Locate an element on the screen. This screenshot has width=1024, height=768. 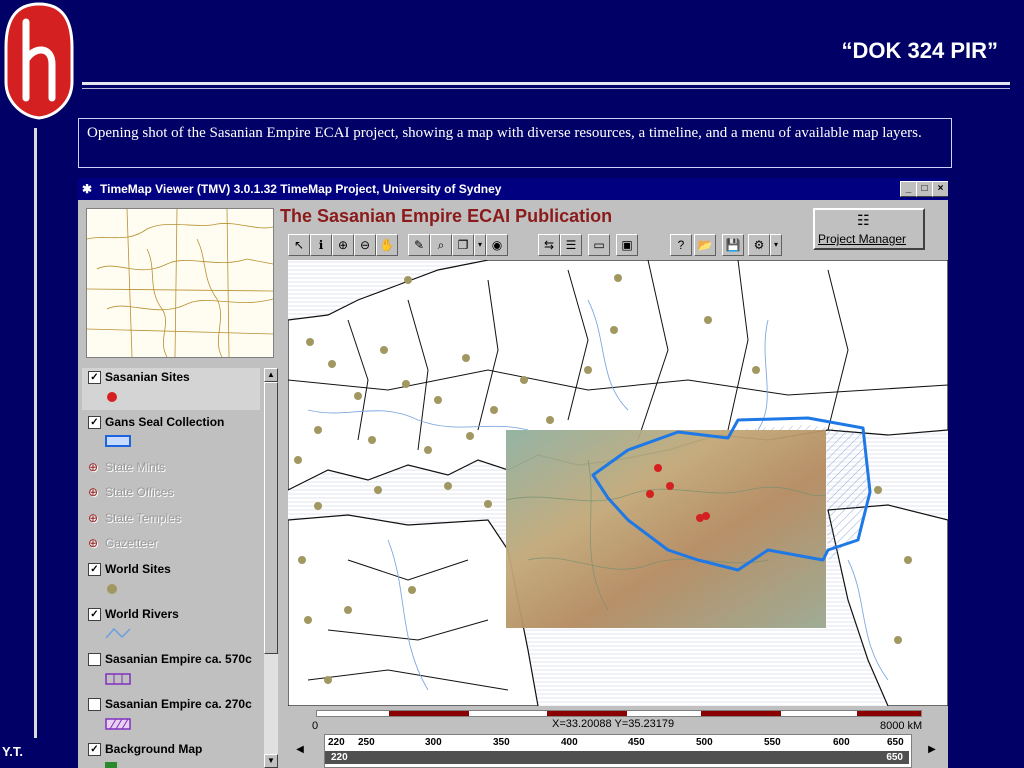
cursor-coordinates: X=33.20088 Y=35.23179 is located at coordinates (613, 724).